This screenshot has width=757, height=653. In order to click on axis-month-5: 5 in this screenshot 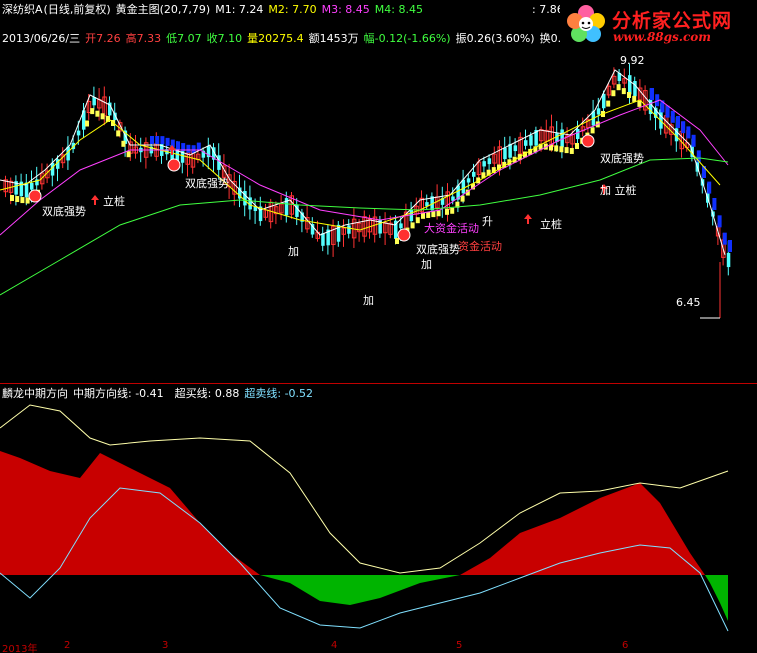, I will do `click(459, 645)`.